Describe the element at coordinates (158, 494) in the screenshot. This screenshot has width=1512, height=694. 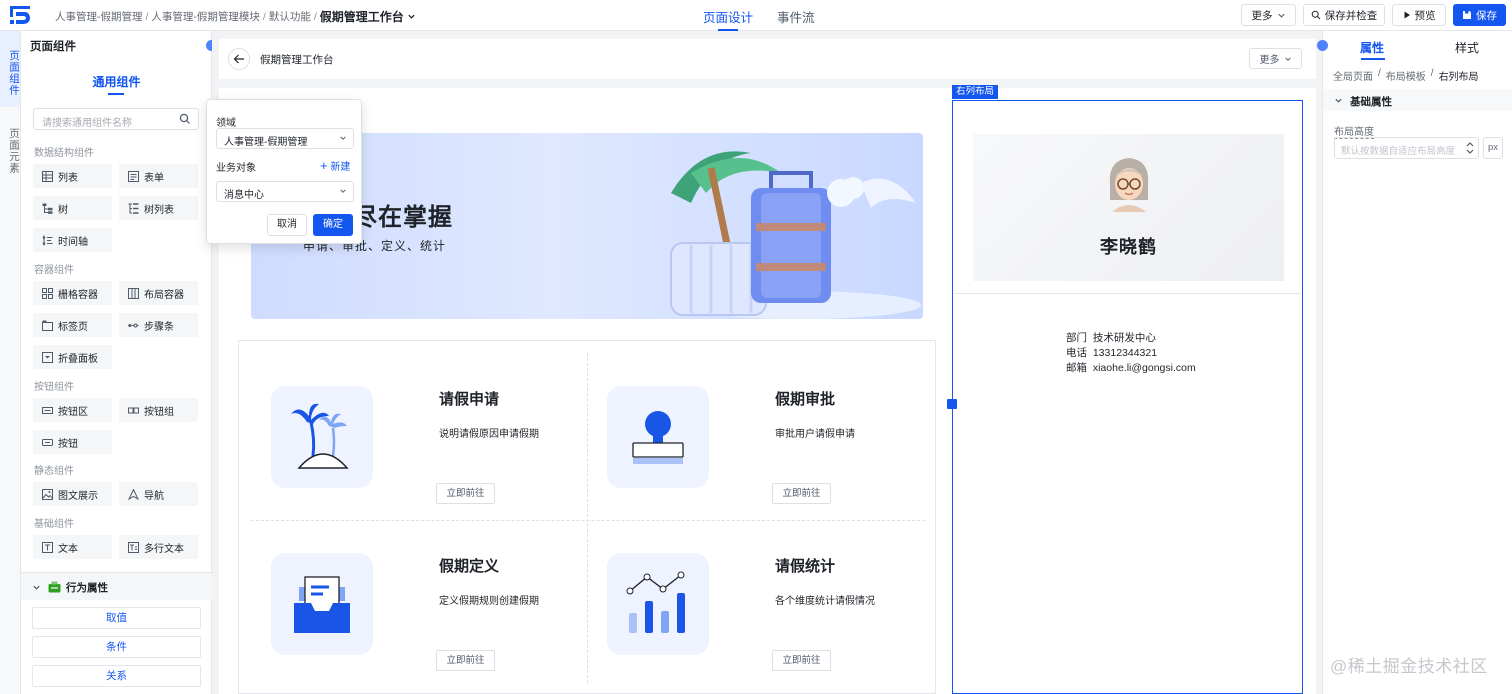
I see `component-navigation: 导航` at that location.